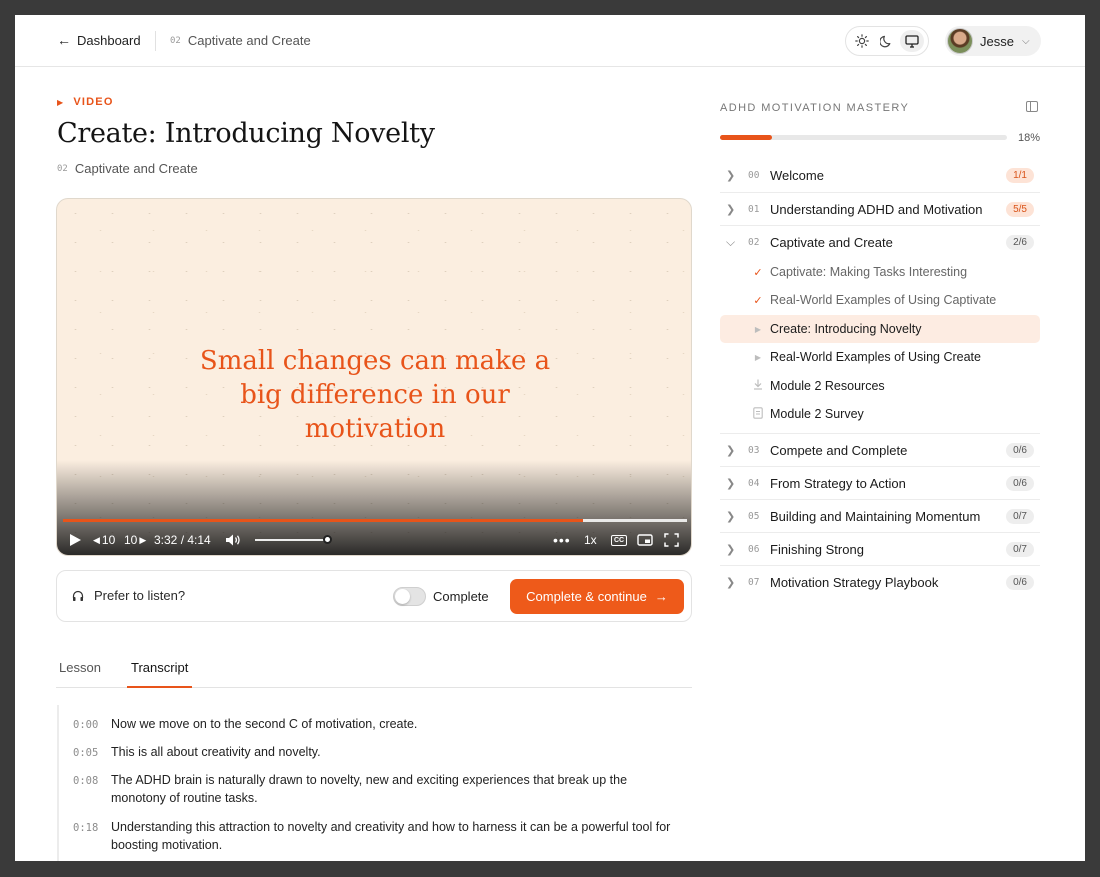 This screenshot has height=877, width=1100. I want to click on play-button, so click(75, 540).